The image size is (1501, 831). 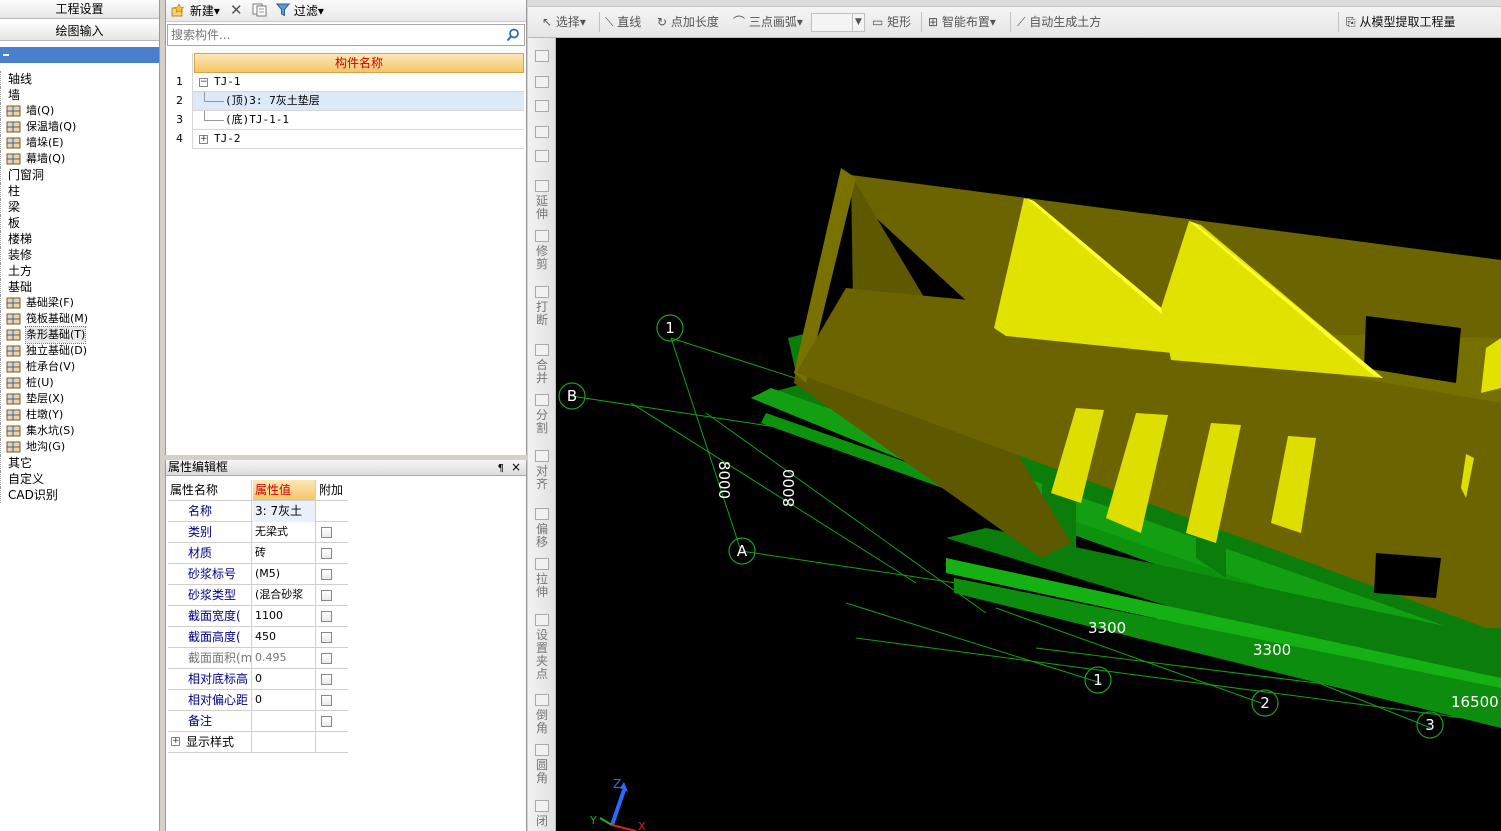 I want to click on stretch-icon, so click(x=542, y=564).